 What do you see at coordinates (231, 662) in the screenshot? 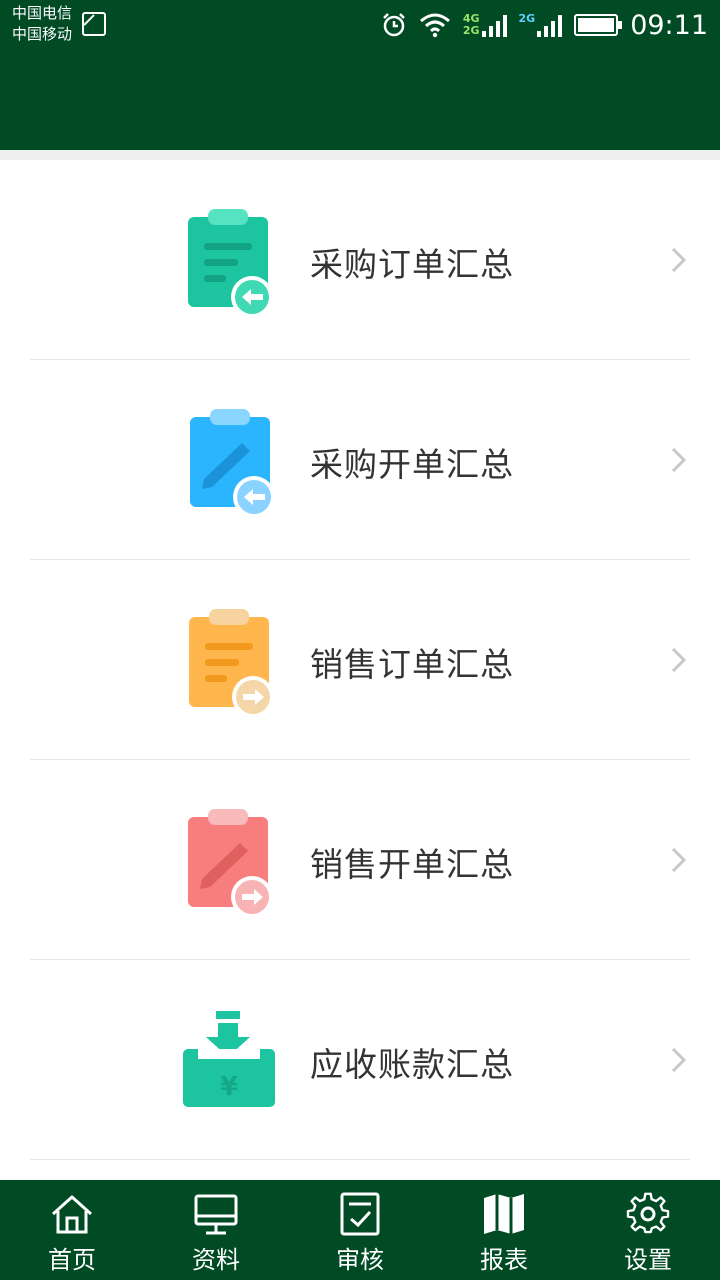
I see `sales-order-clipboard-icon` at bounding box center [231, 662].